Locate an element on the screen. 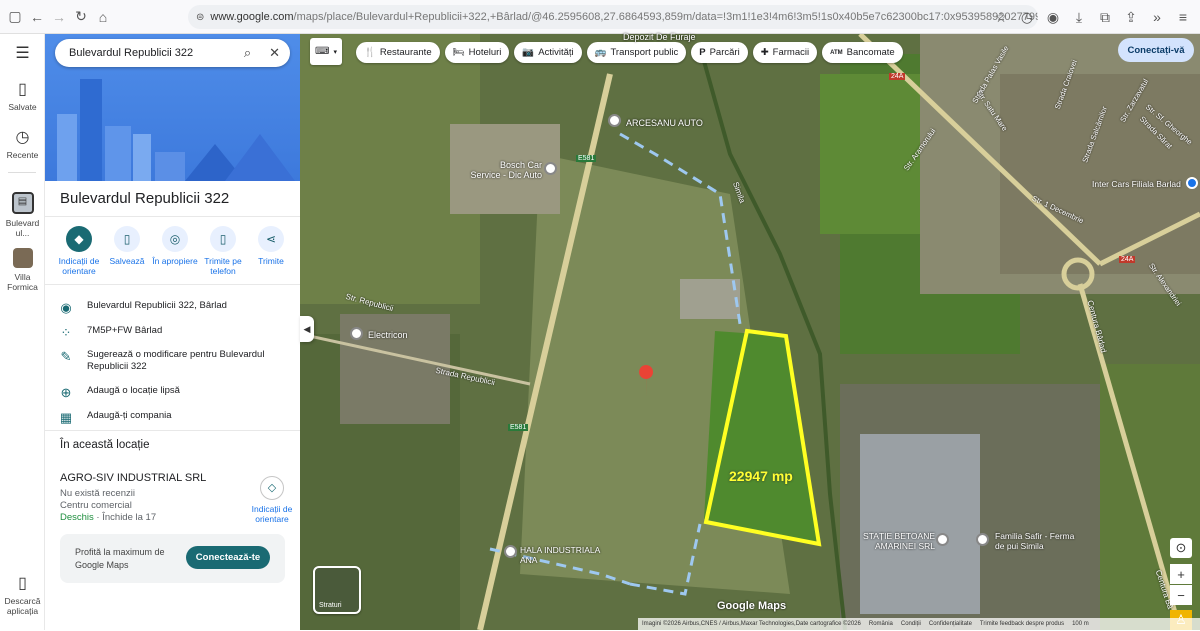 The width and height of the screenshot is (1200, 631). business-name: AGRO-SIV INDUSTRIAL SRL is located at coordinates (150, 478).